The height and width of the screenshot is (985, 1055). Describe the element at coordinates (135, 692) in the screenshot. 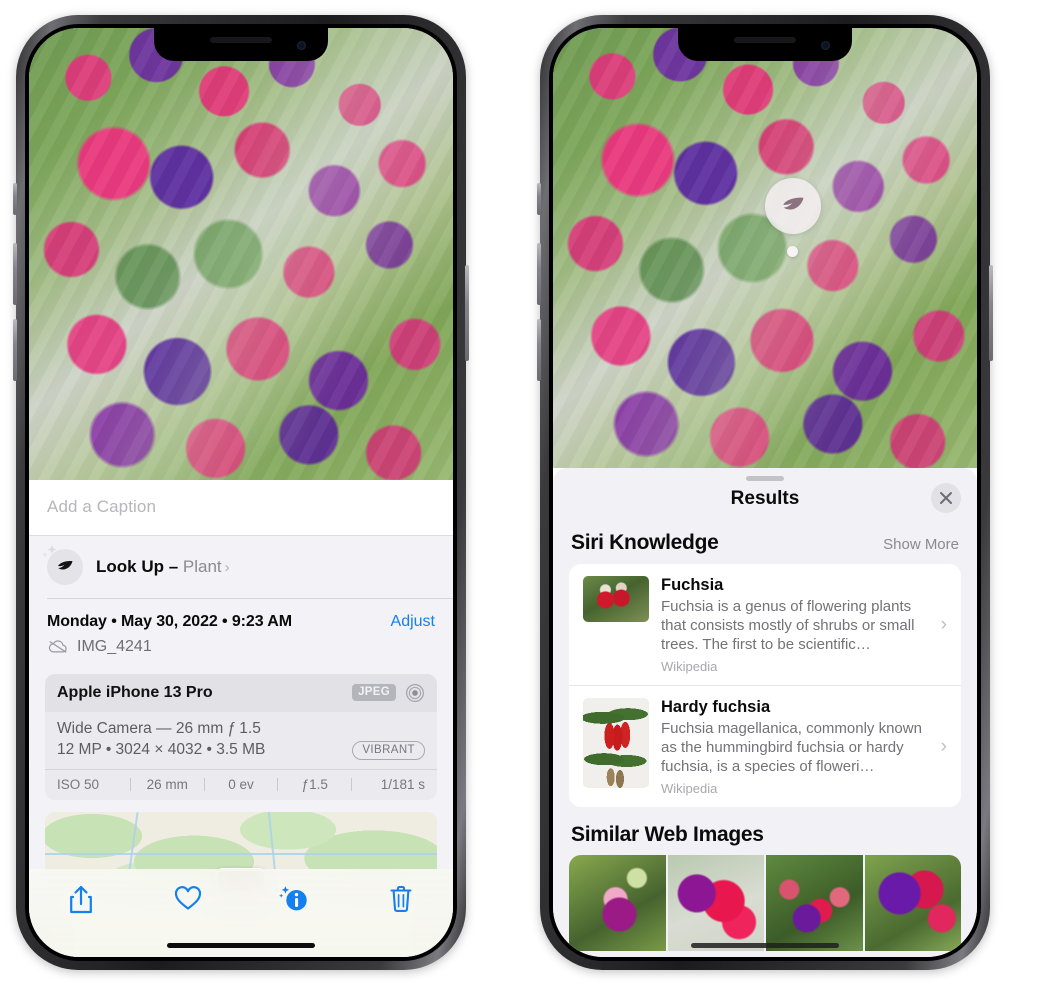

I see `camera-model: Apple iPhone 13 Pro` at that location.